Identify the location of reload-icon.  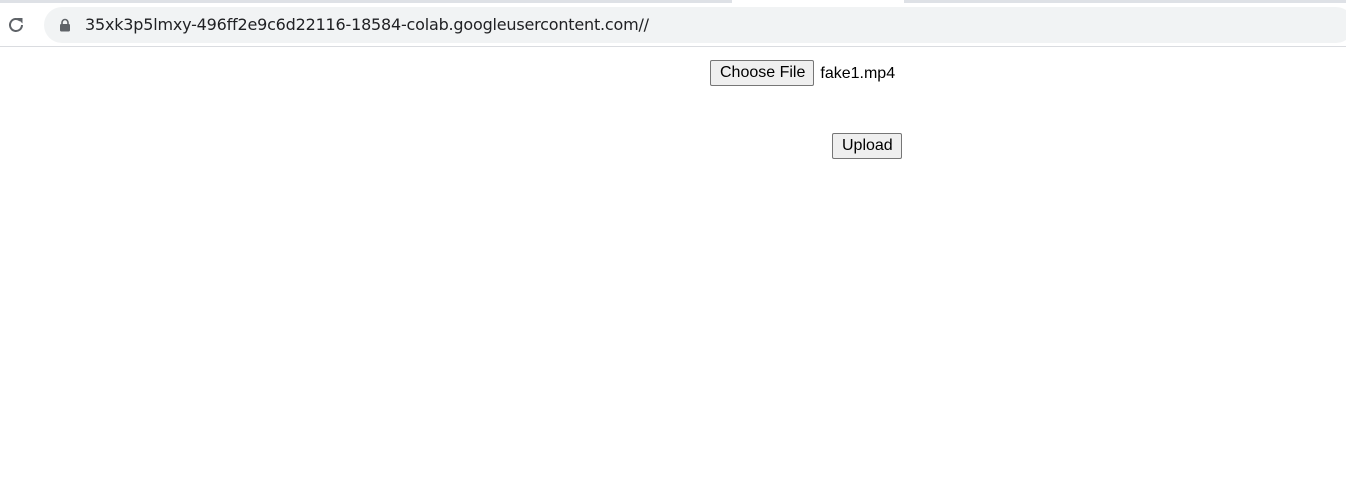
(16, 25).